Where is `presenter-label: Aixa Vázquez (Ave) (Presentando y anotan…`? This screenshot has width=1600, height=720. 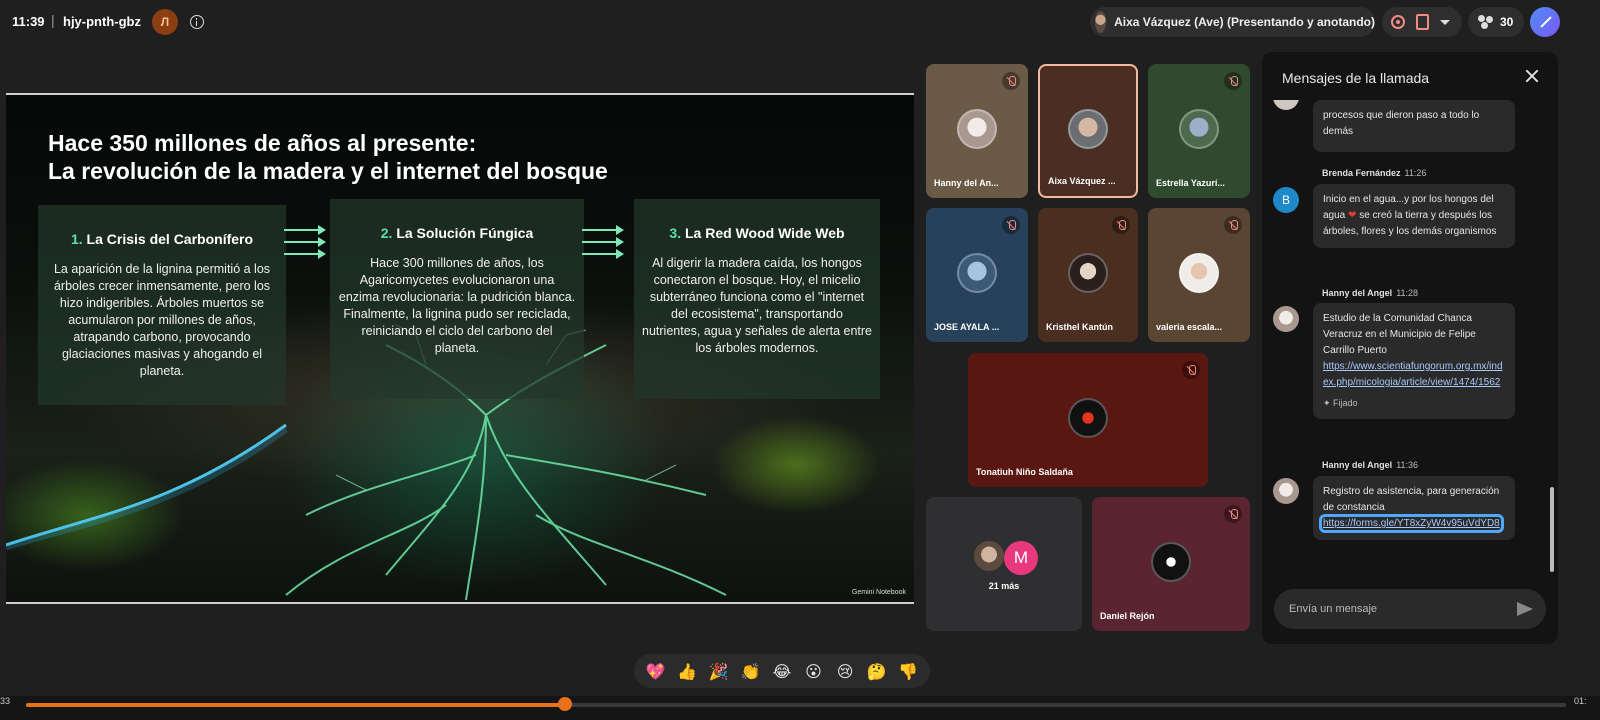
presenter-label: Aixa Vázquez (Ave) (Presentando y anotan… is located at coordinates (1244, 22).